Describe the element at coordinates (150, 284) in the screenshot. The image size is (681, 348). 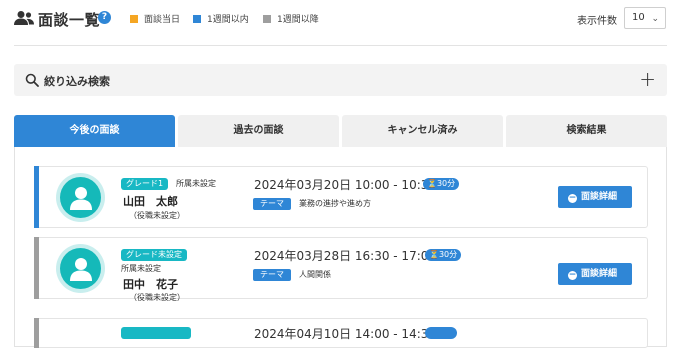
I see `employee-name: 田中 花子` at that location.